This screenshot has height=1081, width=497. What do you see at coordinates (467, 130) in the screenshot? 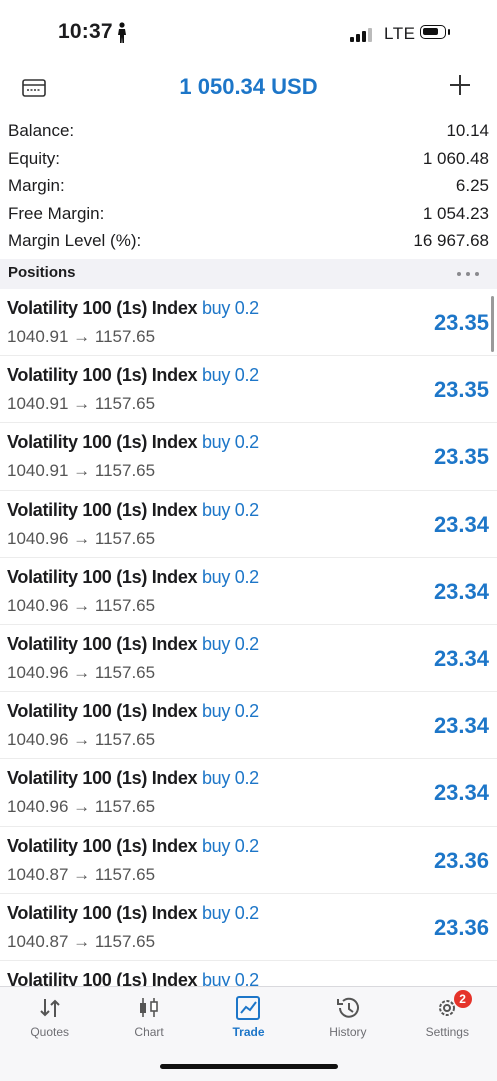
I see `summary-value: 10.14` at bounding box center [467, 130].